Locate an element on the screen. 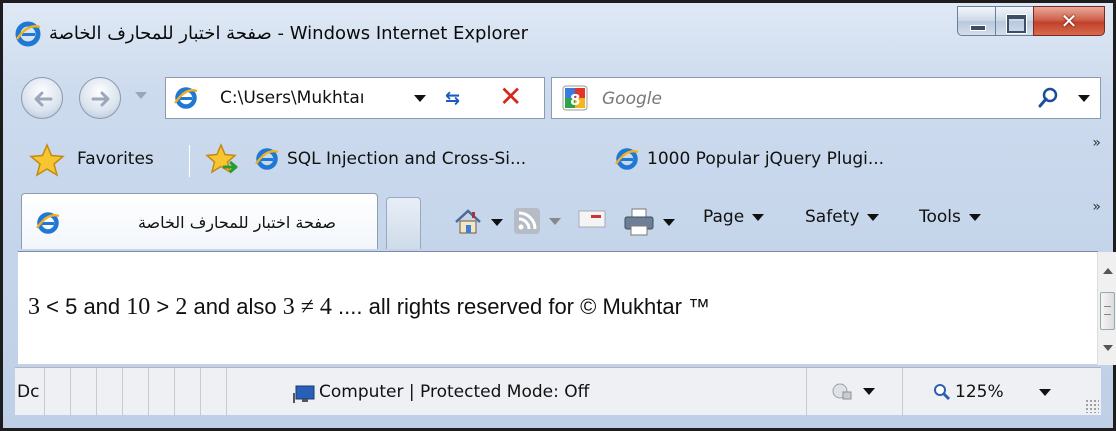 This screenshot has width=1116, height=431. home-dropdown-icon is located at coordinates (497, 222).